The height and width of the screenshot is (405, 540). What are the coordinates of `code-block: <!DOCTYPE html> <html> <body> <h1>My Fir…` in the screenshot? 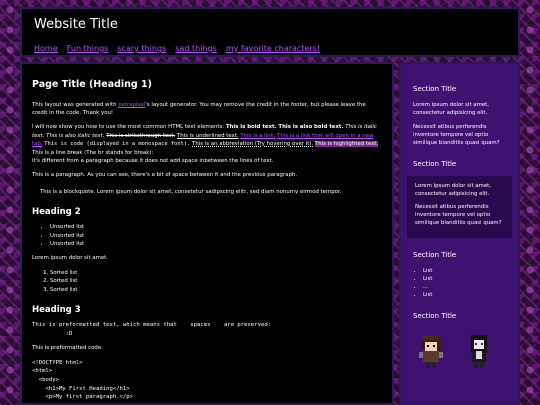 It's located at (83, 380).